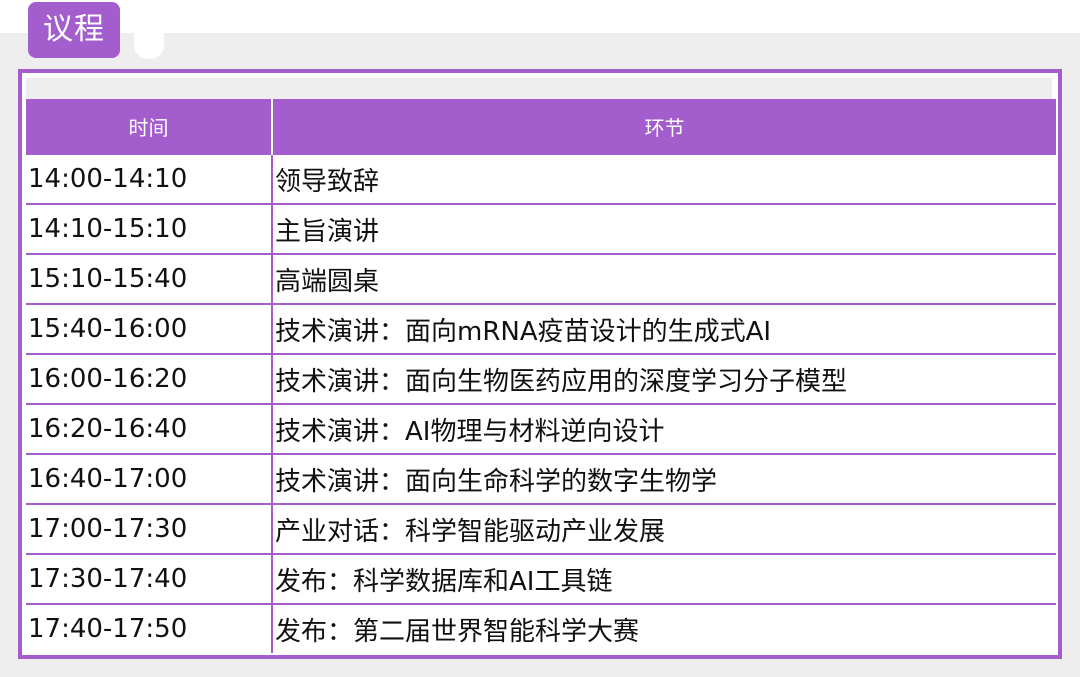 The image size is (1080, 677). What do you see at coordinates (149, 46) in the screenshot?
I see `decorative-notch` at bounding box center [149, 46].